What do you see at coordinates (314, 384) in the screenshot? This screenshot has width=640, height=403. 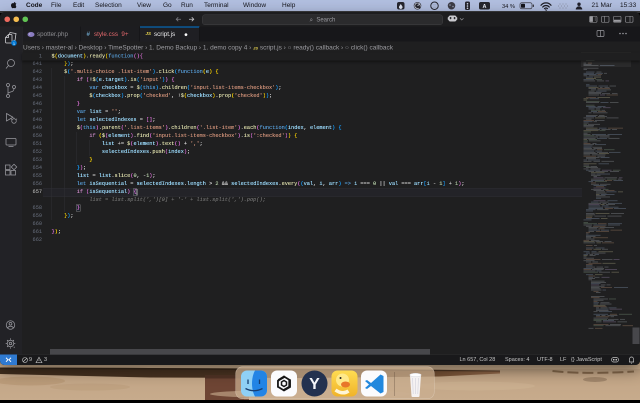 I see `svg-text: Y` at bounding box center [314, 384].